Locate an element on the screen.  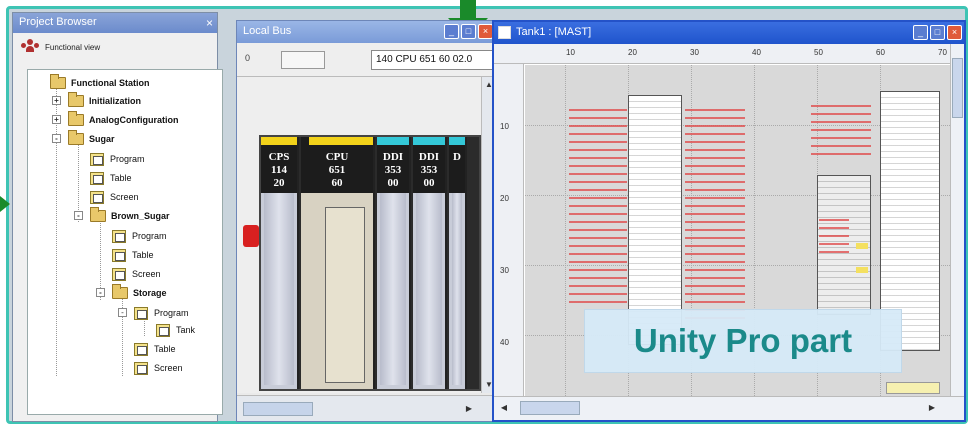
rack-module-d: D is located at coordinates (458, 263).